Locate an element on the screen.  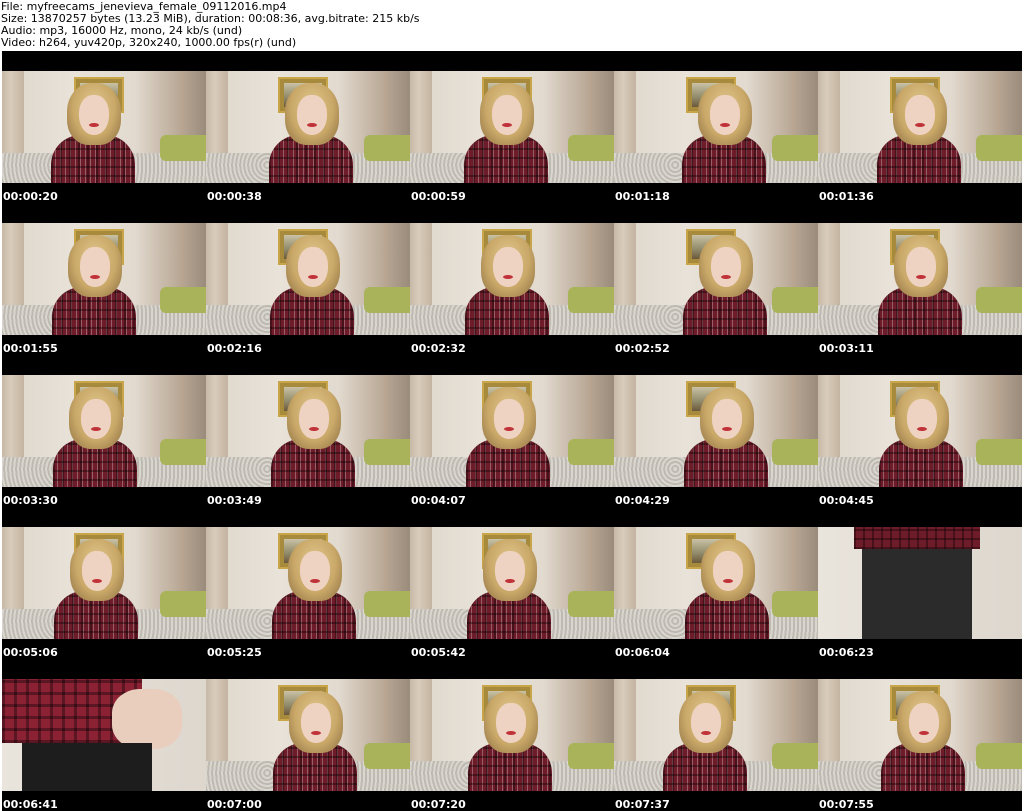
timestamp-label: 00:05:06 is located at coordinates (30, 652).